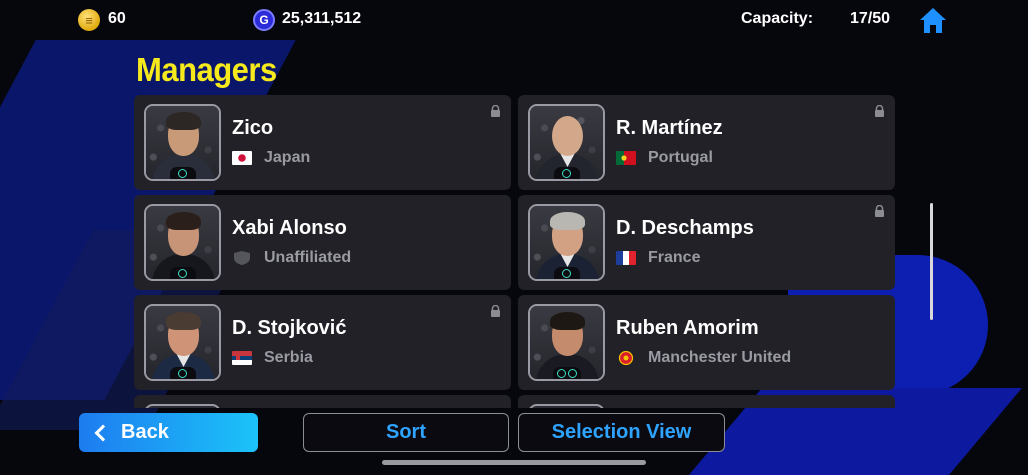 This screenshot has width=1028, height=475. I want to click on page-title: Managers, so click(206, 69).